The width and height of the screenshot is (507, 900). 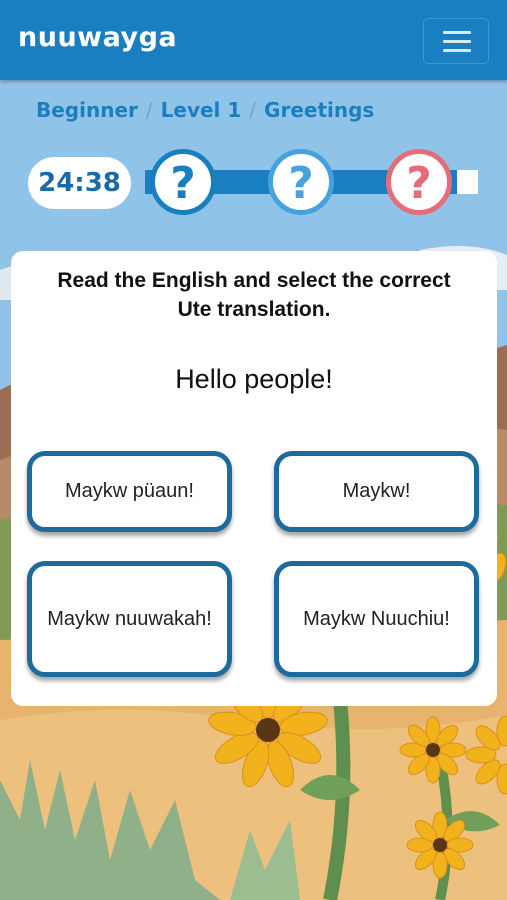 What do you see at coordinates (456, 41) in the screenshot?
I see `menu-button` at bounding box center [456, 41].